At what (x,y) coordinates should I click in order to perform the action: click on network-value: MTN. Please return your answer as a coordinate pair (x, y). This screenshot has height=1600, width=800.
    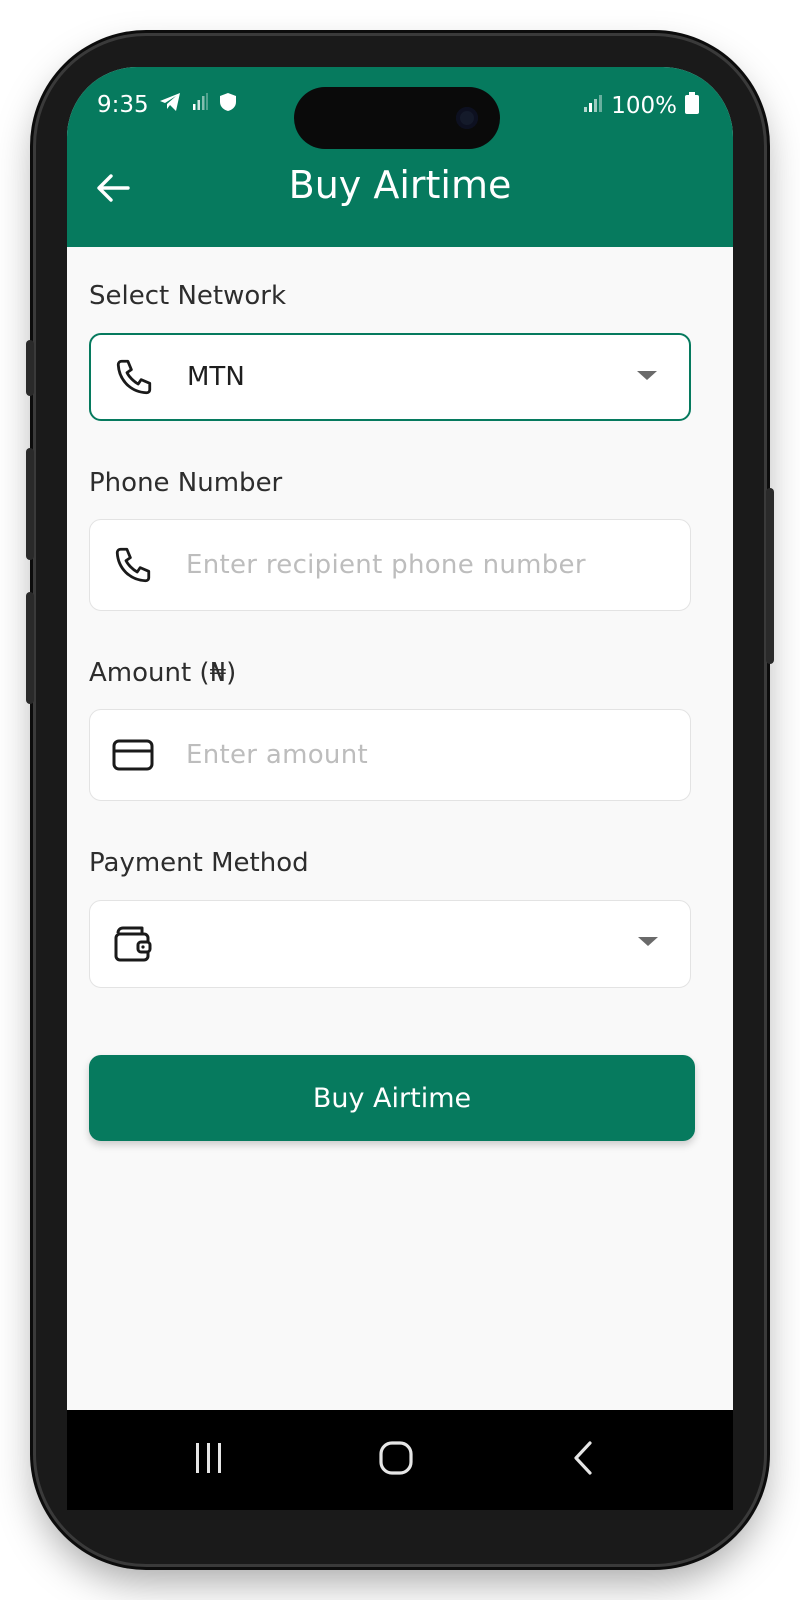
    Looking at the image, I should click on (216, 377).